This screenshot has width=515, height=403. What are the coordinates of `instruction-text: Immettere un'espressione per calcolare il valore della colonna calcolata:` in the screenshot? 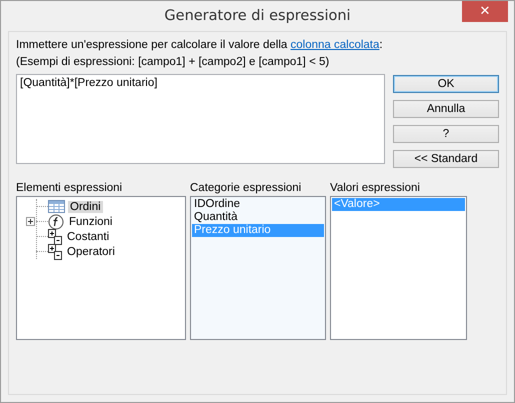 It's located at (200, 45).